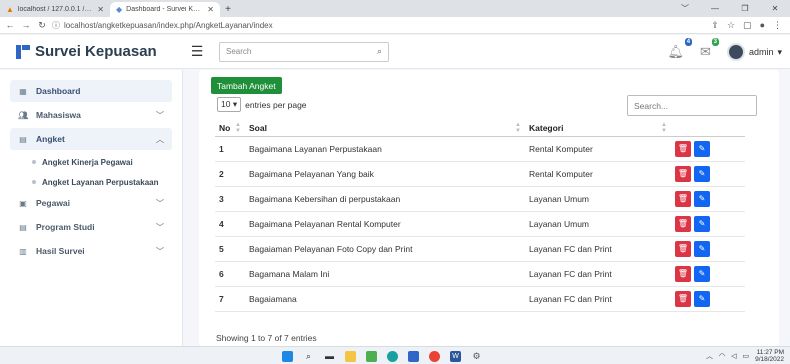 This screenshot has height=364, width=790. Describe the element at coordinates (91, 115) in the screenshot. I see `sidebar-item-mahasiswa: 👥︎ Mahasiswa ﹀` at that location.